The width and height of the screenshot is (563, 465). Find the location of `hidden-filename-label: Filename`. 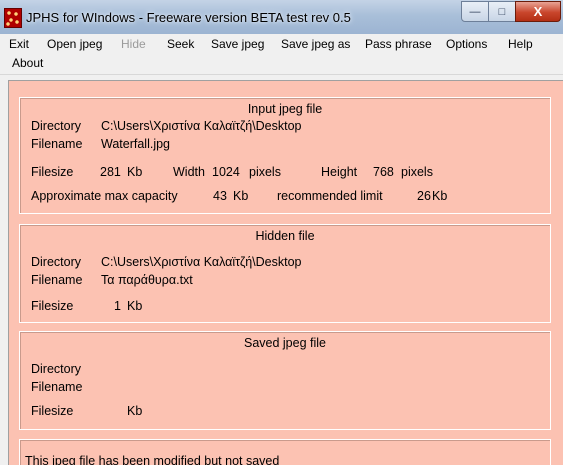

hidden-filename-label: Filename is located at coordinates (57, 280).